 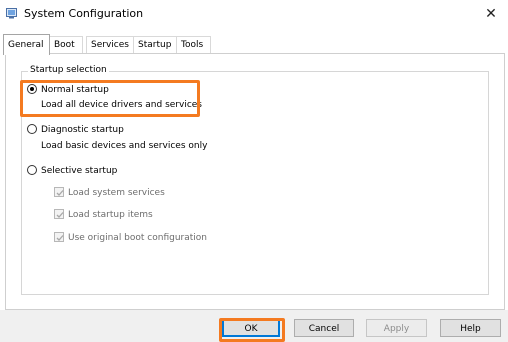 What do you see at coordinates (254, 15) in the screenshot?
I see `title-bar: System Configuration ✕` at bounding box center [254, 15].